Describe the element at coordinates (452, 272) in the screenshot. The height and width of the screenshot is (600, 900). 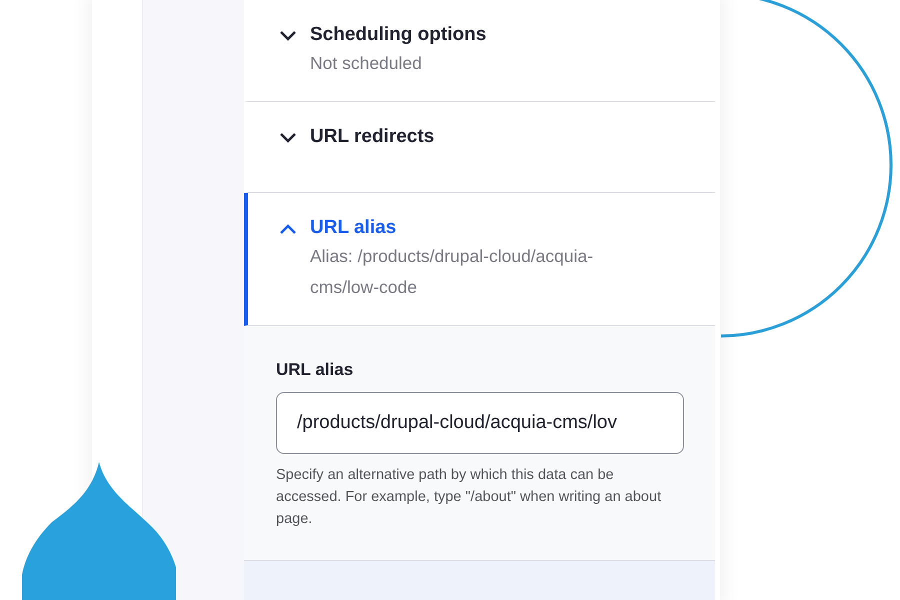
I see `section-summary: Alias: /products/drupal-cloud/acquia-cms/low-code` at that location.